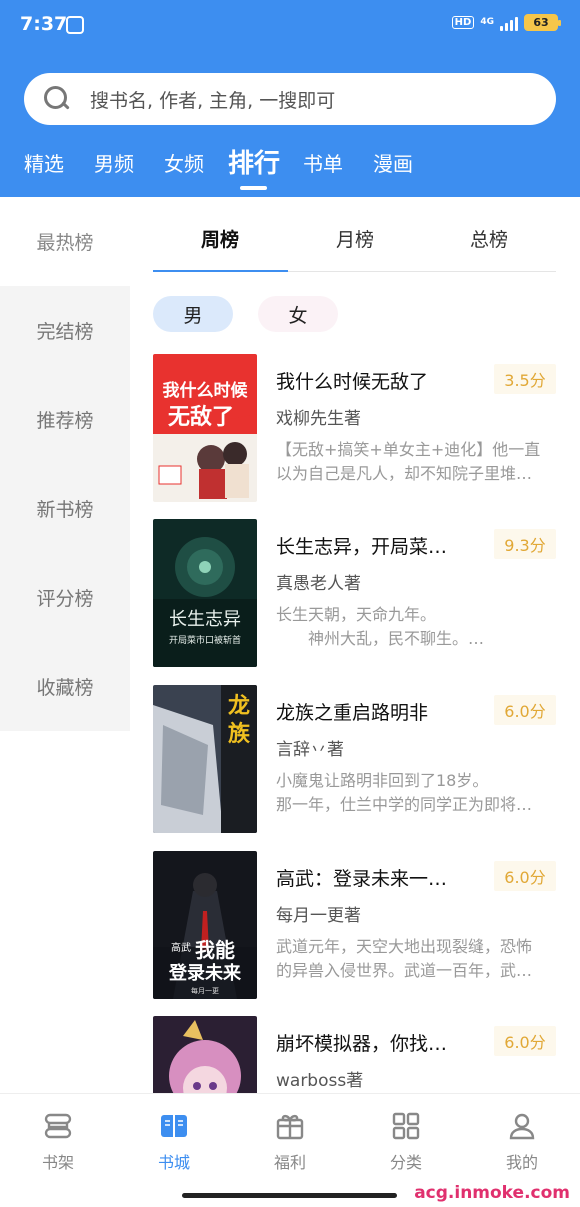  Describe the element at coordinates (65, 686) in the screenshot. I see `sidebar-item-favorites: 收藏榜` at that location.